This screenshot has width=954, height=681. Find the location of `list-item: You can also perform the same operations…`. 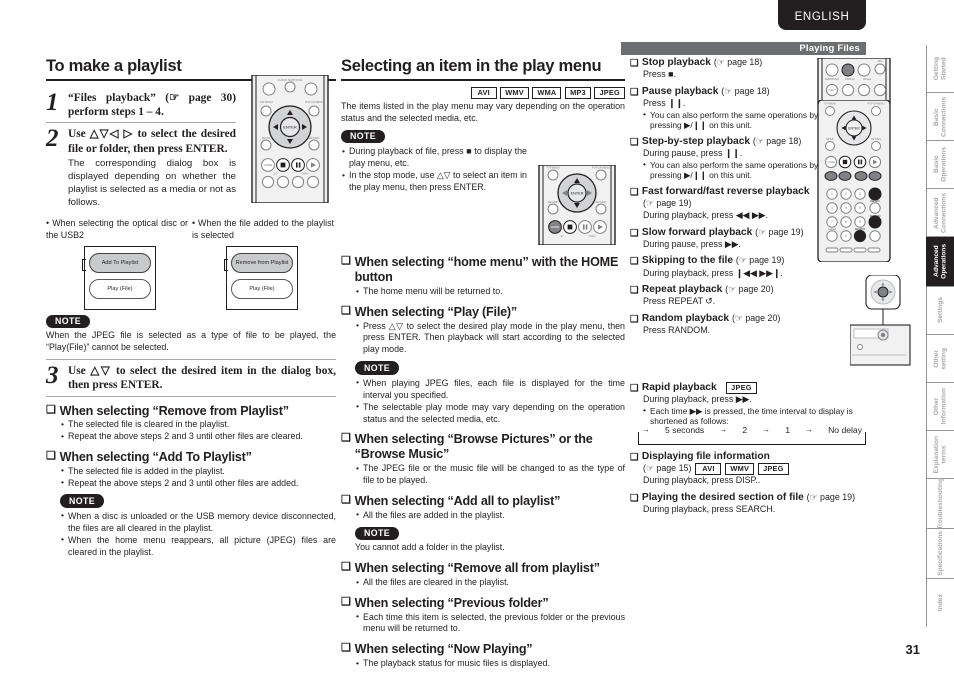

list-item: You can also perform the same operations… is located at coordinates (734, 170).